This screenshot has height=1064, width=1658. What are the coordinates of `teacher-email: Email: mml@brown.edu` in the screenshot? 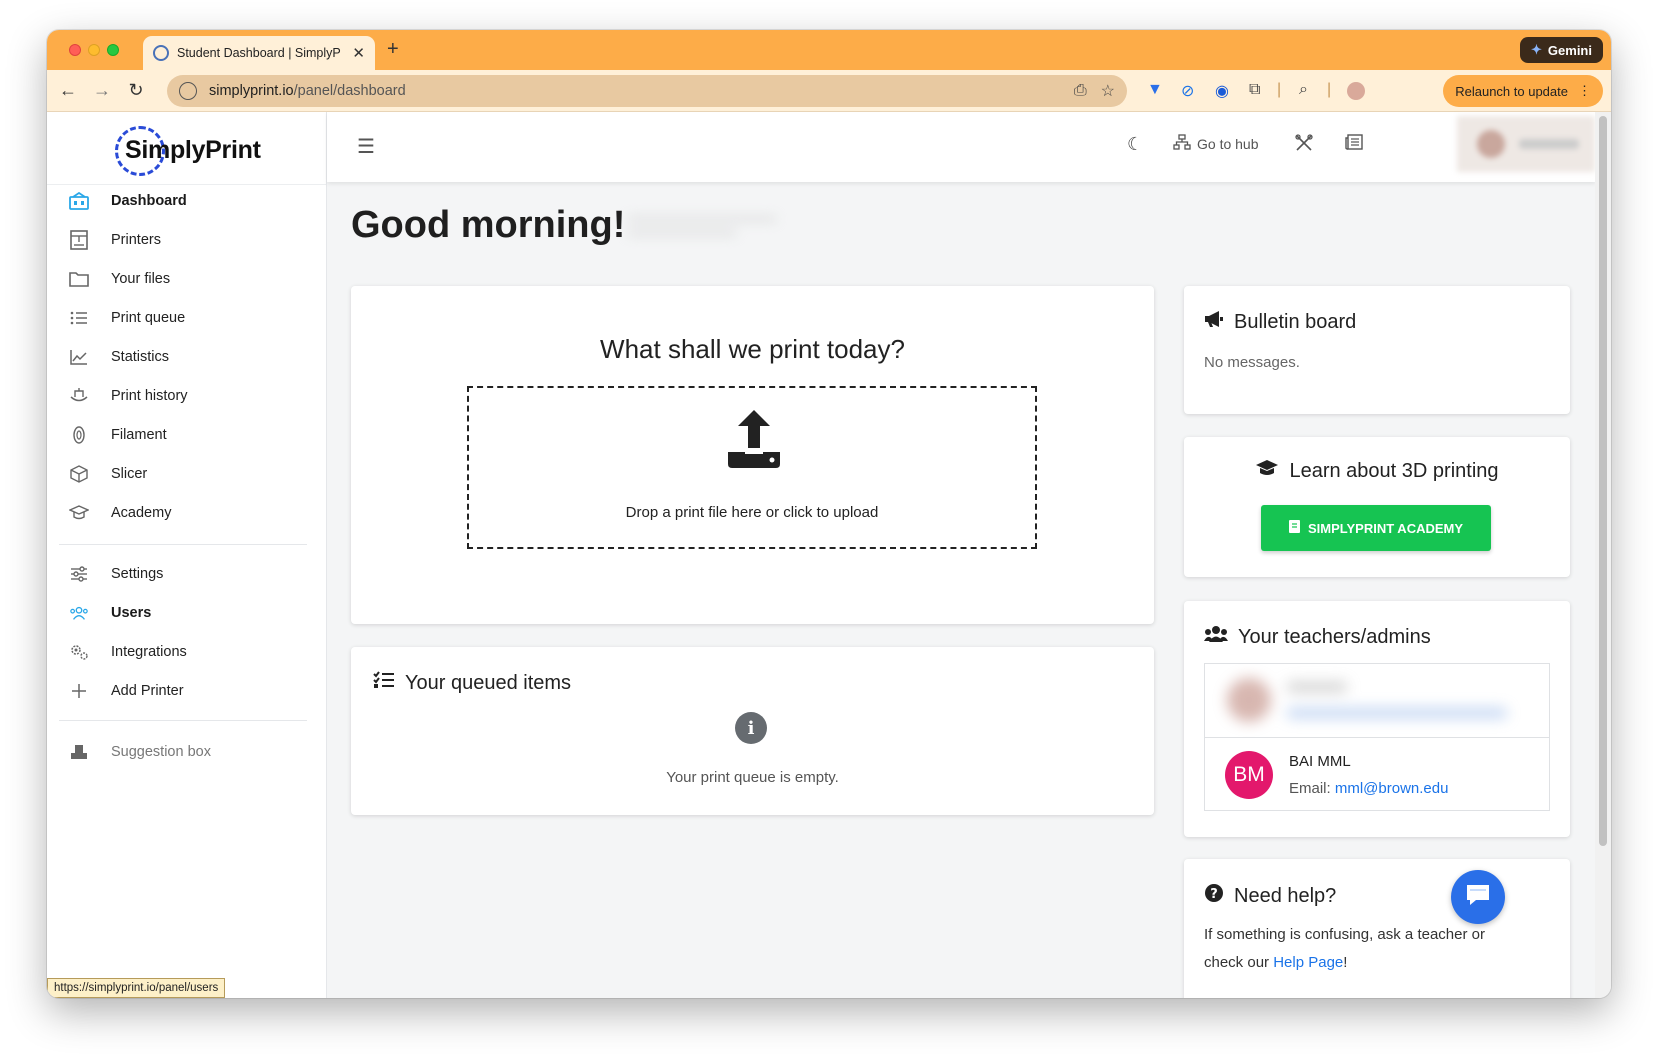 It's located at (1368, 788).